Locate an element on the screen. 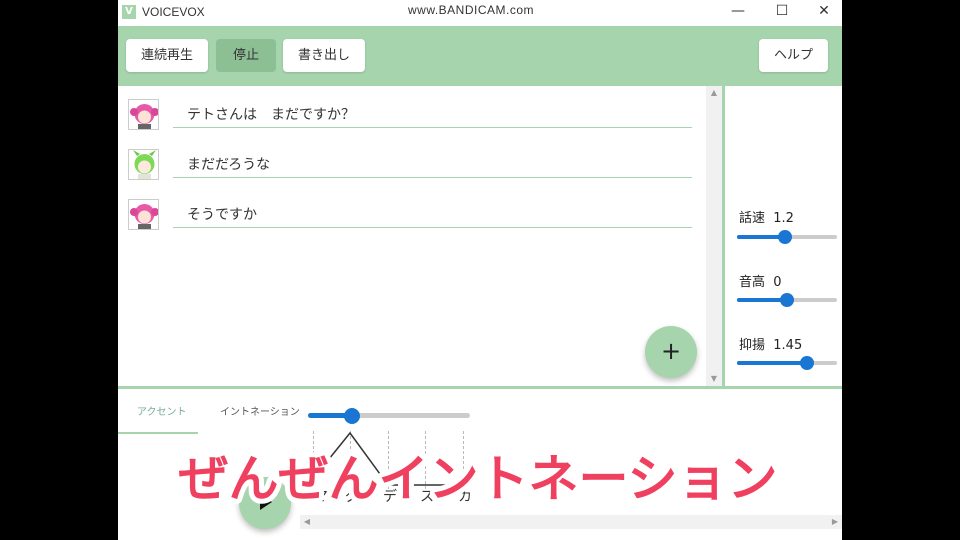 Image resolution: width=960 pixels, height=540 pixels. pitch-slider is located at coordinates (787, 300).